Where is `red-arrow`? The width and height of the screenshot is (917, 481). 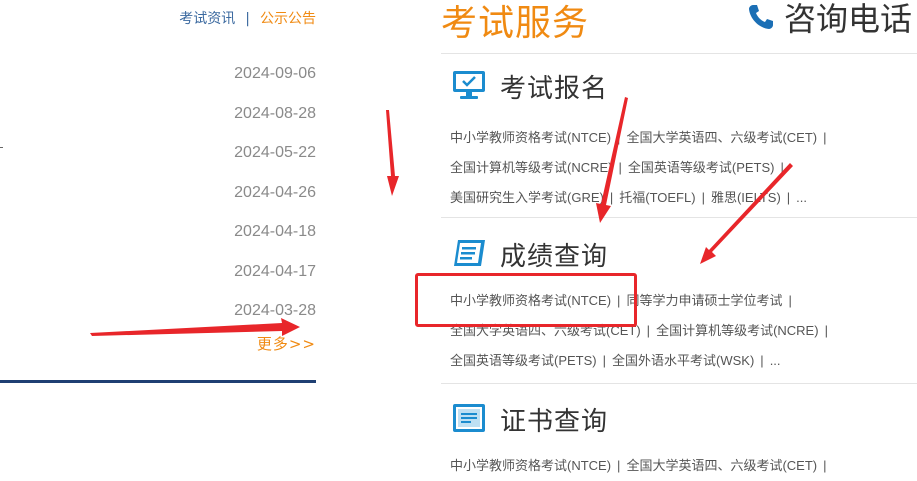
red-arrow is located at coordinates (392, 153).